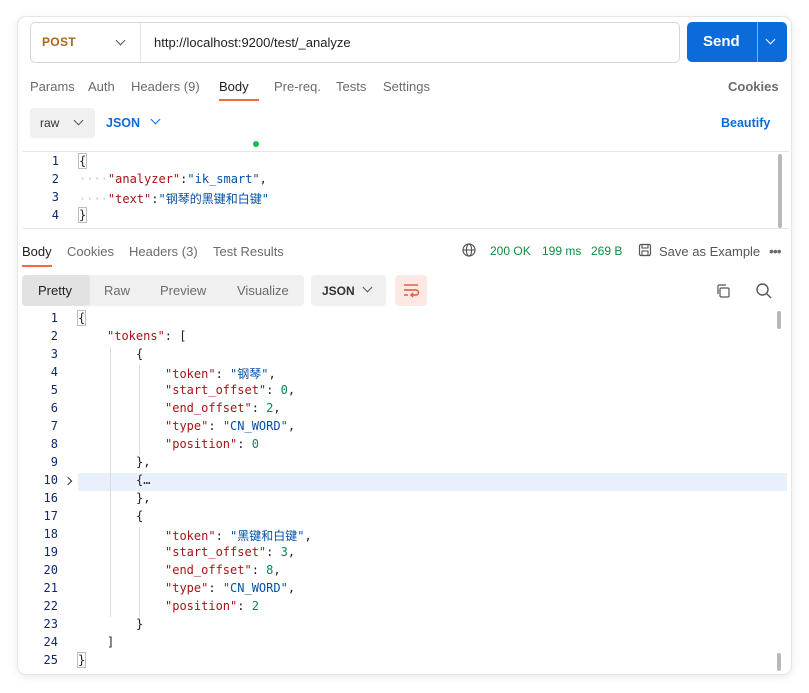  I want to click on json-key: "end_offset", so click(208, 570).